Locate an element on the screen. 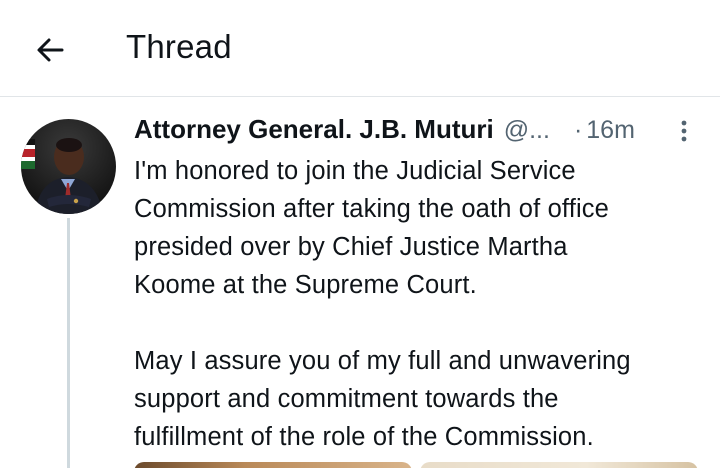 Image resolution: width=720 pixels, height=468 pixels. tweet-text-line: support and commitment towards the is located at coordinates (346, 399).